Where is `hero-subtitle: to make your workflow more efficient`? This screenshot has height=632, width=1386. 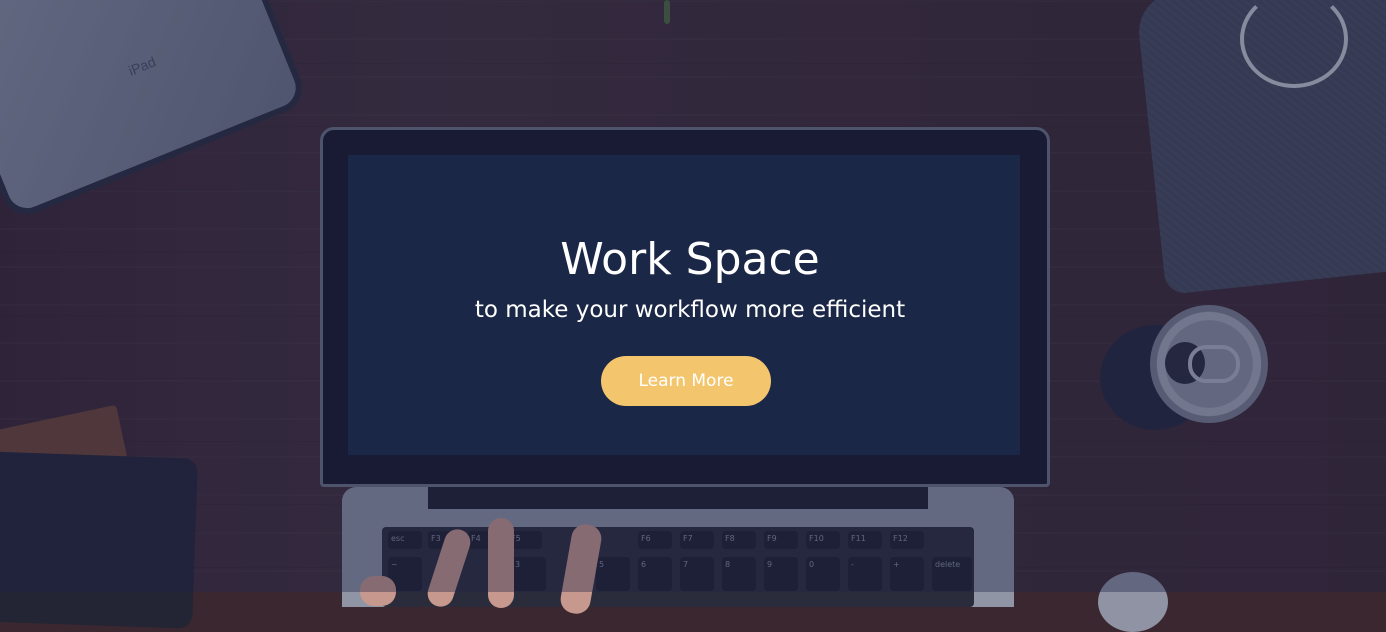 hero-subtitle: to make your workflow more efficient is located at coordinates (690, 310).